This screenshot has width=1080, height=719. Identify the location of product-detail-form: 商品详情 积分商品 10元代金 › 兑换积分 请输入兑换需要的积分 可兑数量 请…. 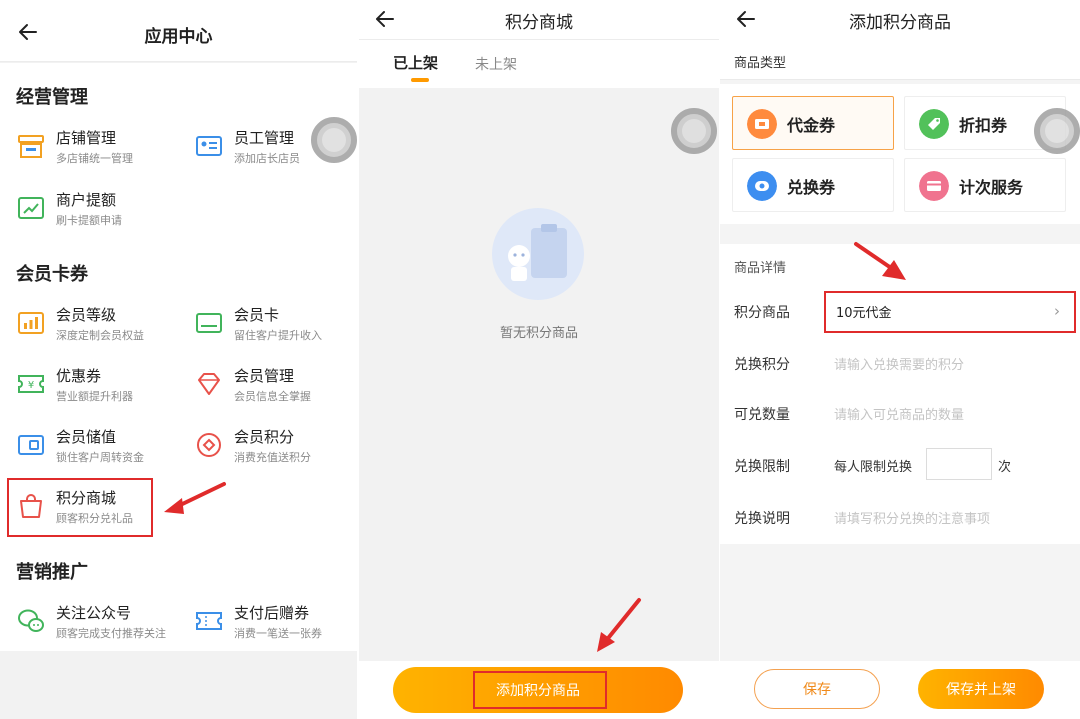
(900, 394).